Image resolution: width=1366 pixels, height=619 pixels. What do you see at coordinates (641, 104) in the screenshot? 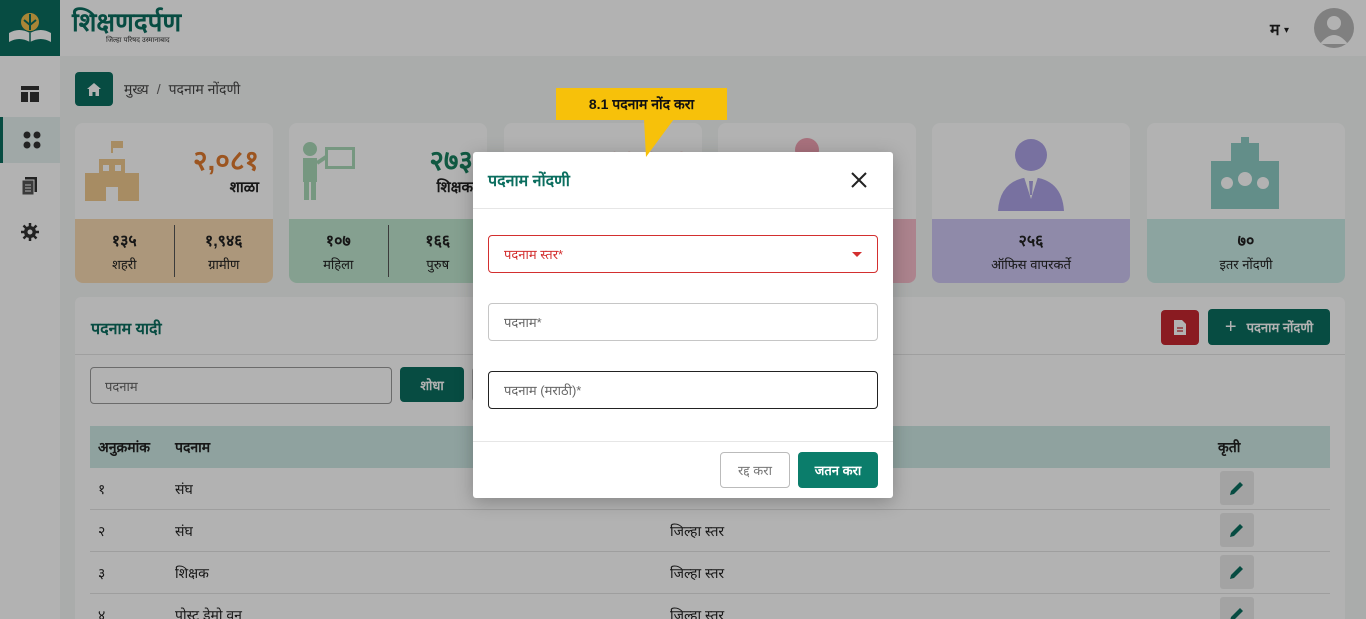
I see `tutorial-callout: 8.1 पदनाम नोंद करा` at bounding box center [641, 104].